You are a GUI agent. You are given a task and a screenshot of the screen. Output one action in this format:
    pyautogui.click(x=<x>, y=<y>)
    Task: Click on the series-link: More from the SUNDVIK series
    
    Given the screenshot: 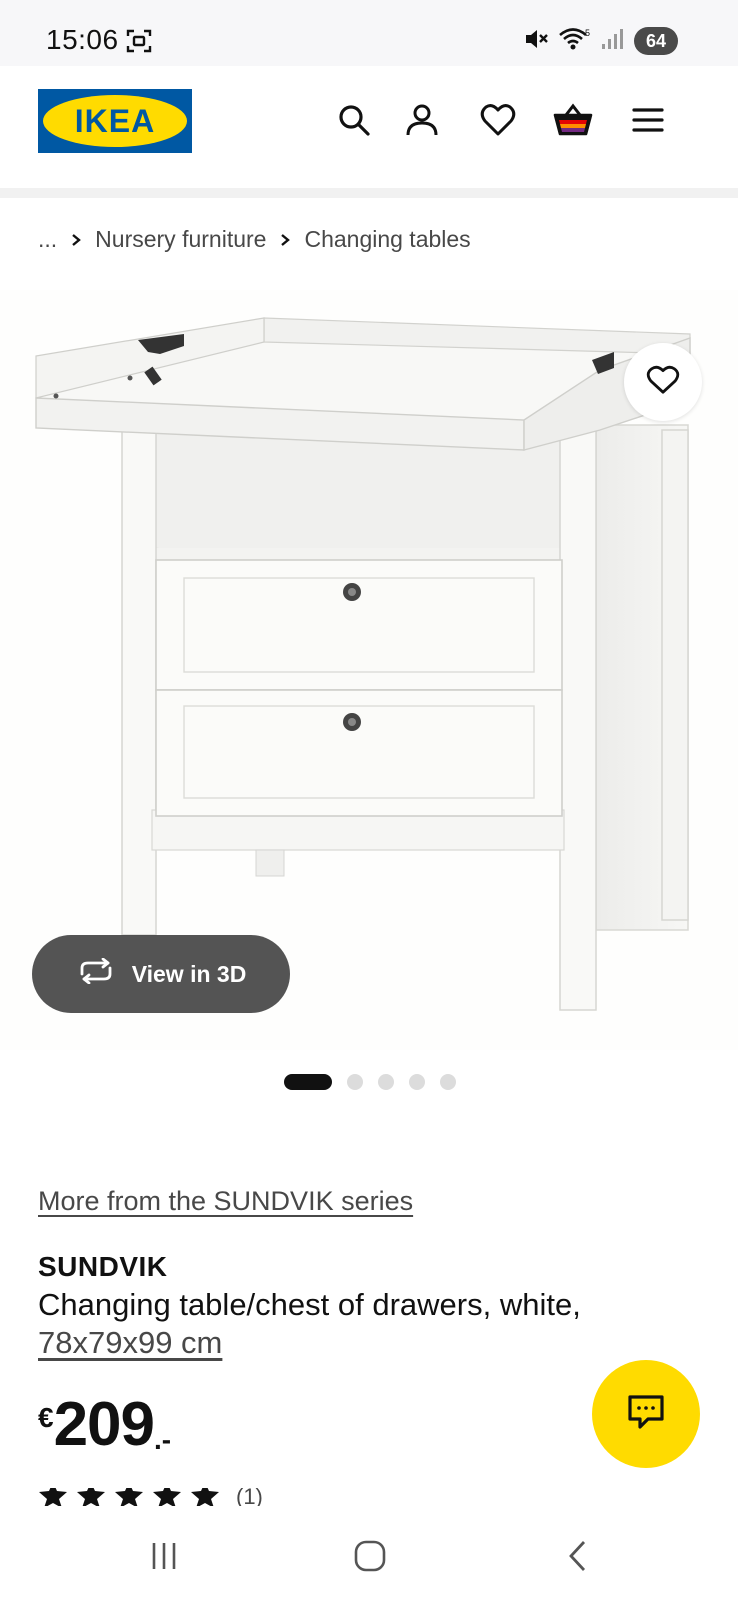 What is the action you would take?
    pyautogui.click(x=225, y=1201)
    